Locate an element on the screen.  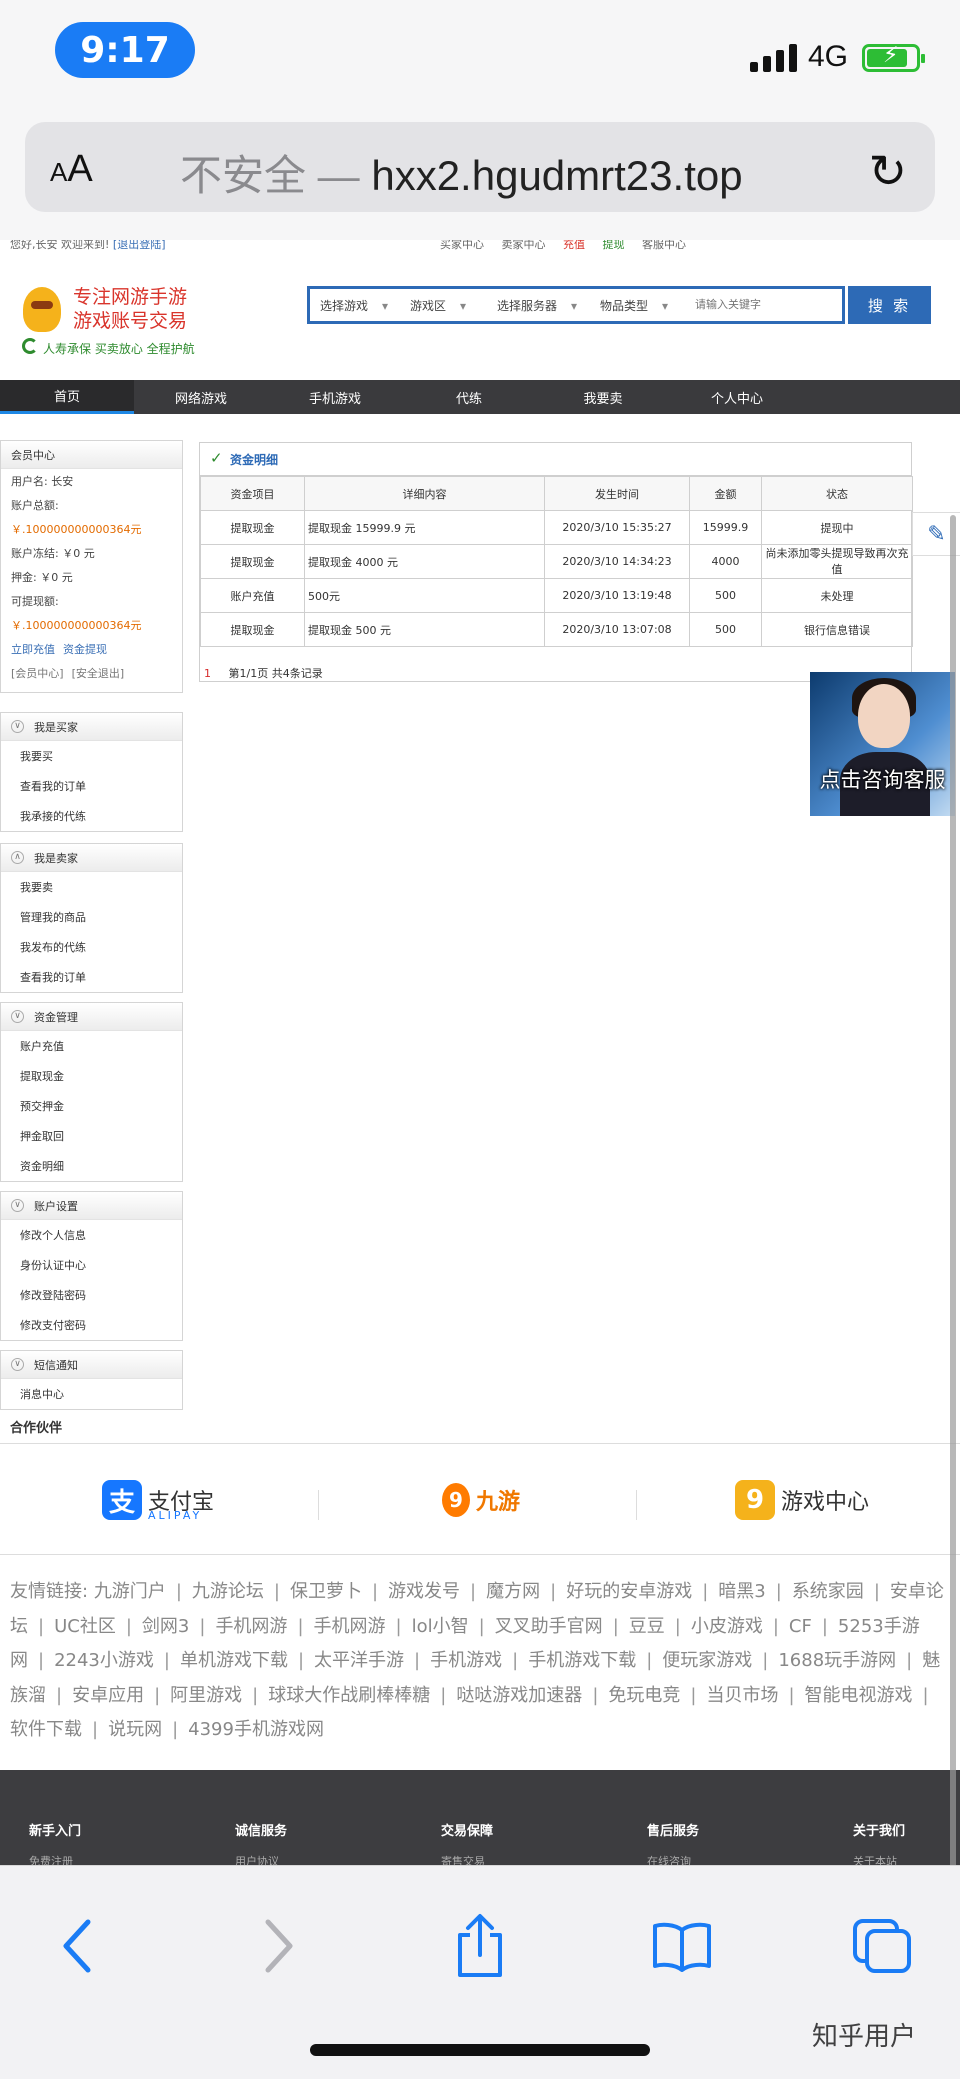
sidebar-item-published-boosting: 我发布的代练 is located at coordinates (91, 947).